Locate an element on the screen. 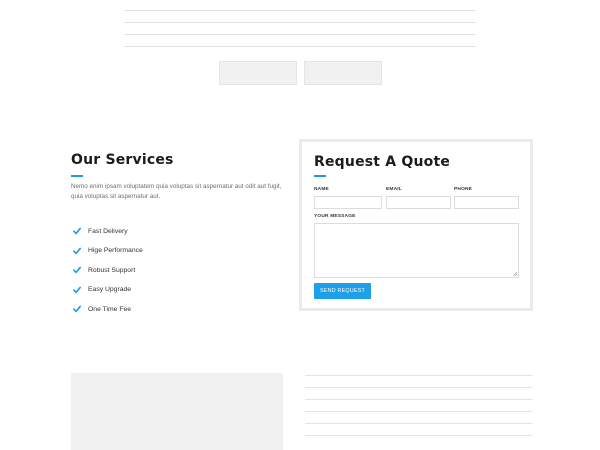 This screenshot has height=450, width=600. feature-label: Easy Upgrade is located at coordinates (110, 289).